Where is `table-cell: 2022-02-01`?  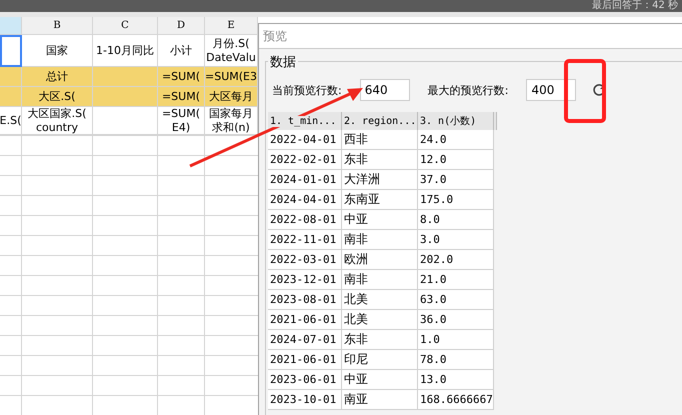 table-cell: 2022-02-01 is located at coordinates (305, 160).